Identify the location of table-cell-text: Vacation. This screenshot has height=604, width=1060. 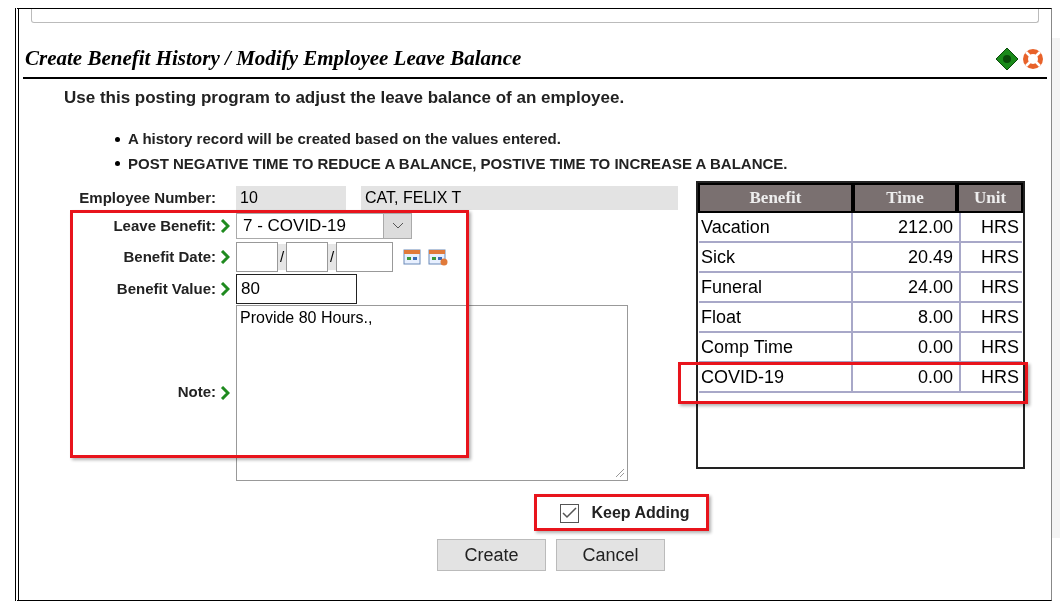
(735, 227).